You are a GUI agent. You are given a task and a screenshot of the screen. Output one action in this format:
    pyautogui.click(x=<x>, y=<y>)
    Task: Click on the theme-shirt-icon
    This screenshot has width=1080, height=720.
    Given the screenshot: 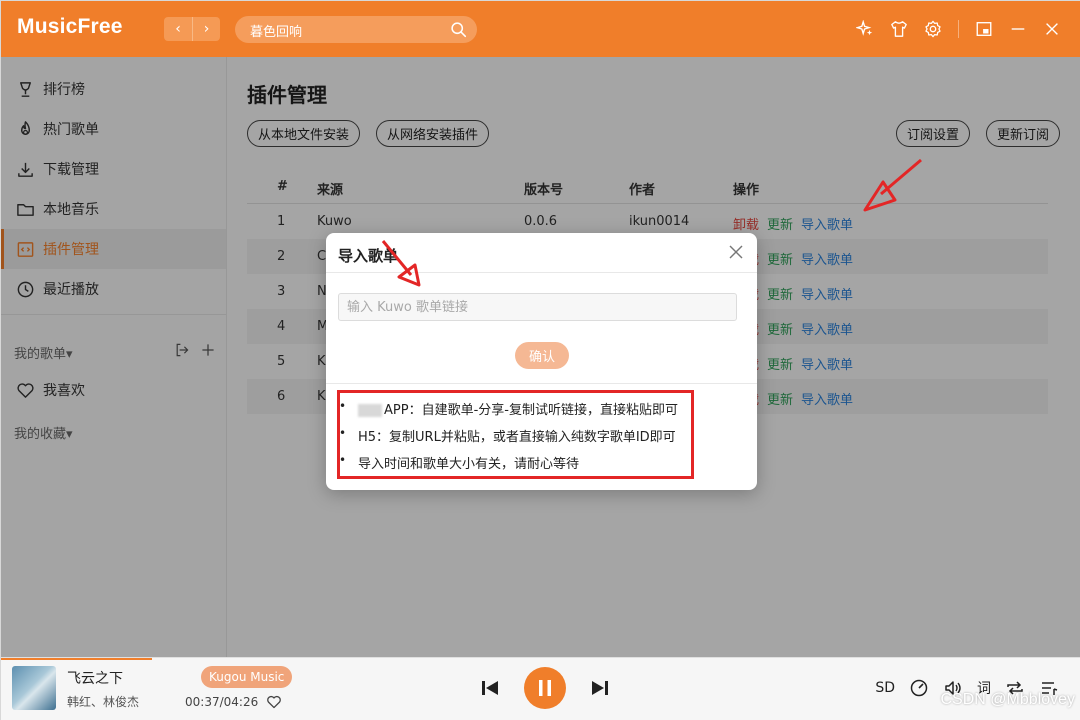 What is the action you would take?
    pyautogui.click(x=899, y=29)
    